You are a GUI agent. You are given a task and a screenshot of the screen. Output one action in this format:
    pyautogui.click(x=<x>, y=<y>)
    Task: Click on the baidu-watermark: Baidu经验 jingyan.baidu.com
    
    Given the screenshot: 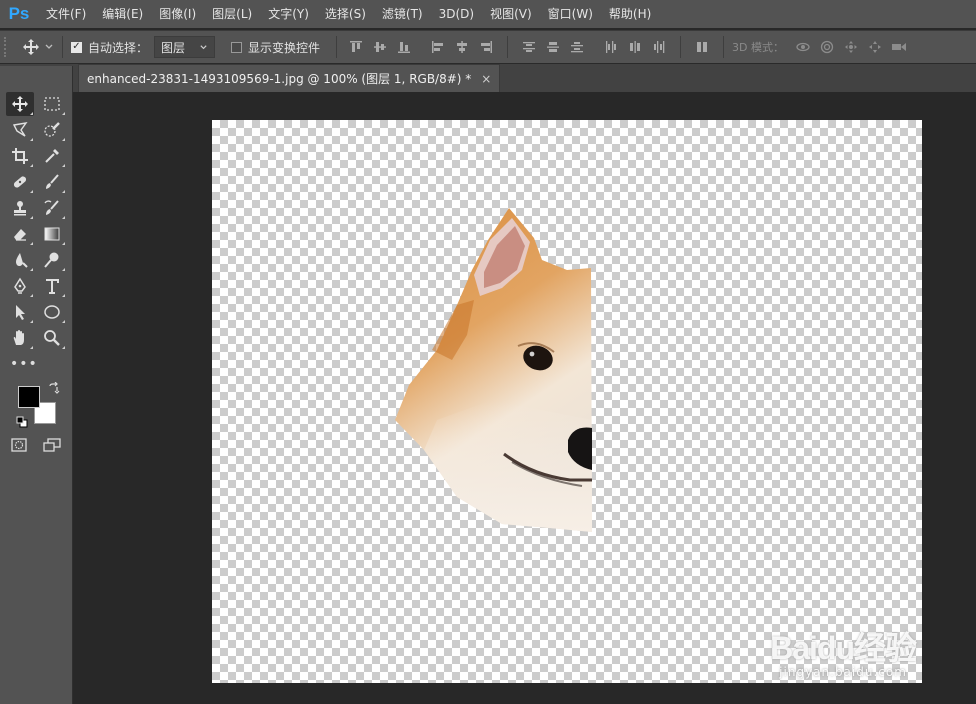 What is the action you would take?
    pyautogui.click(x=843, y=654)
    